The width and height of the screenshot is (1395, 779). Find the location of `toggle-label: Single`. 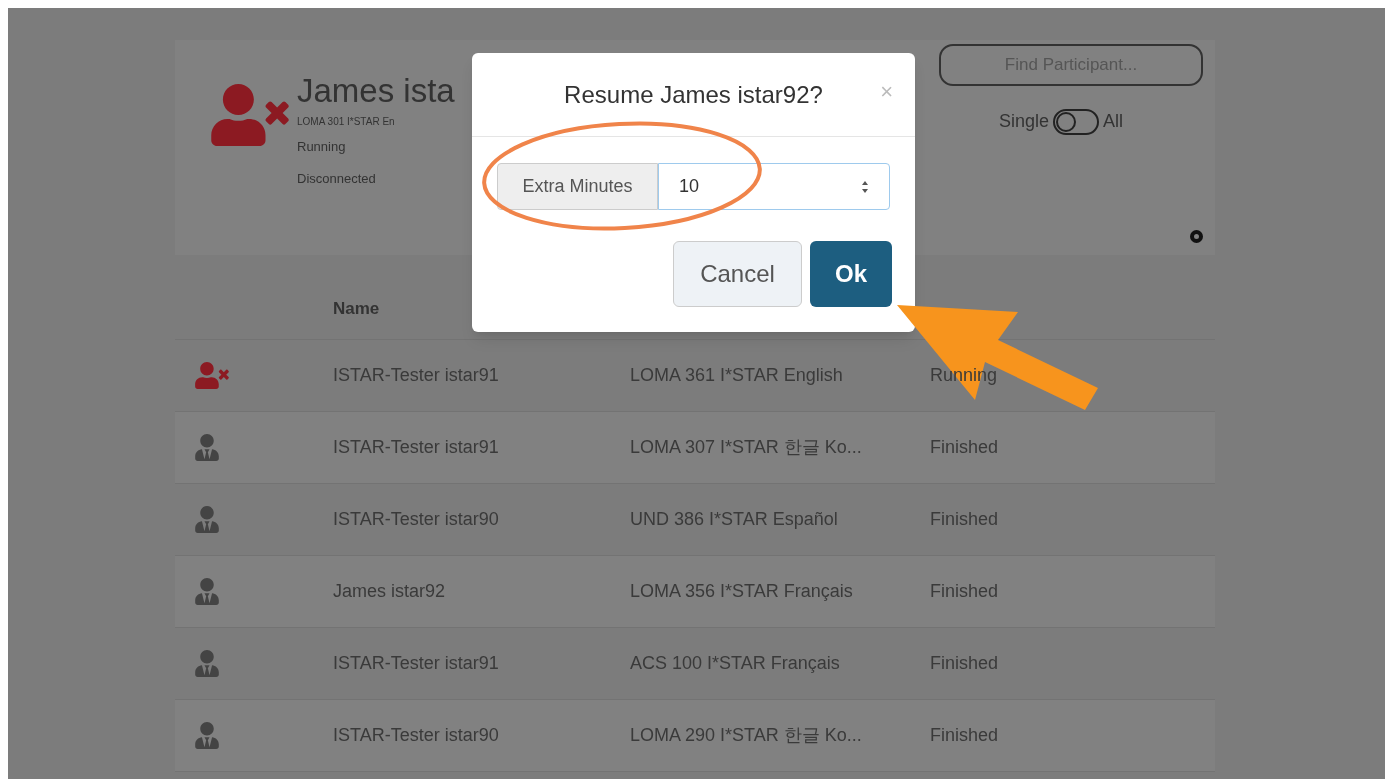

toggle-label: Single is located at coordinates (1023, 121).